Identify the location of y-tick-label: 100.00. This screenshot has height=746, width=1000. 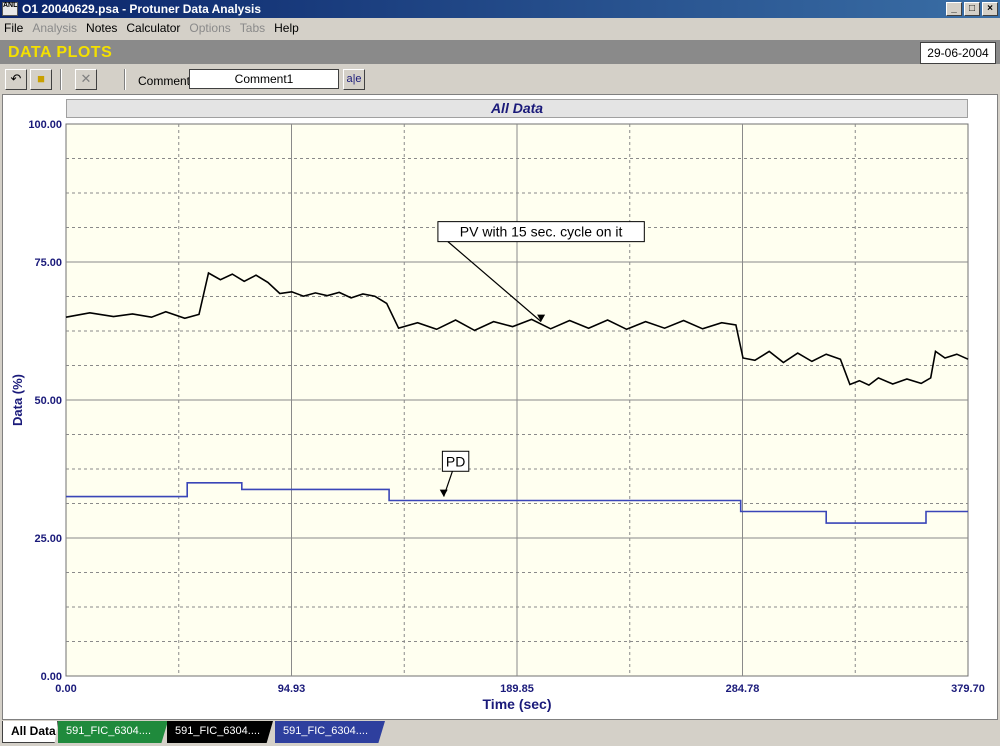
(45, 125).